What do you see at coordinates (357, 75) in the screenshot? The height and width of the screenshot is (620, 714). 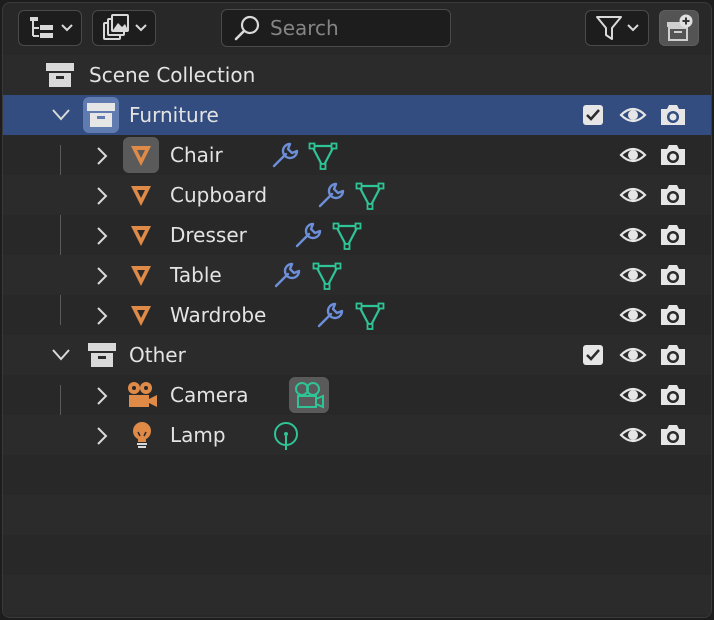 I see `row-scene-collection: Scene Collection` at bounding box center [357, 75].